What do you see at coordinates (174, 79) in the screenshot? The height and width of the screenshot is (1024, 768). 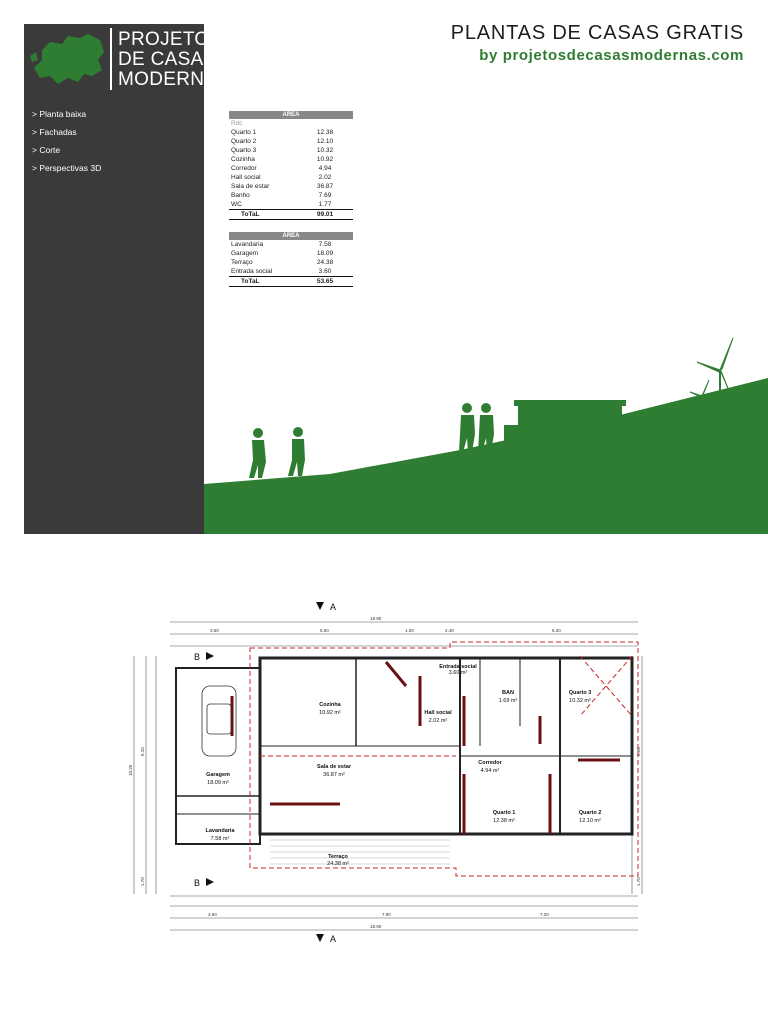 I see `logo-text-line-3: MODERNAS` at bounding box center [174, 79].